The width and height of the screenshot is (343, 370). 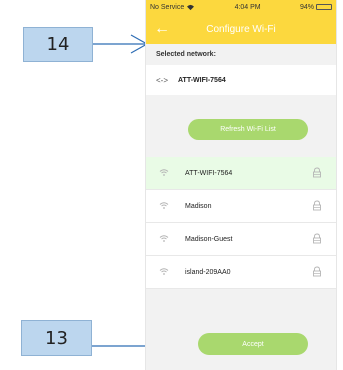 I want to click on status-bar: No Service 4:04 PM 94%, so click(x=241, y=7).